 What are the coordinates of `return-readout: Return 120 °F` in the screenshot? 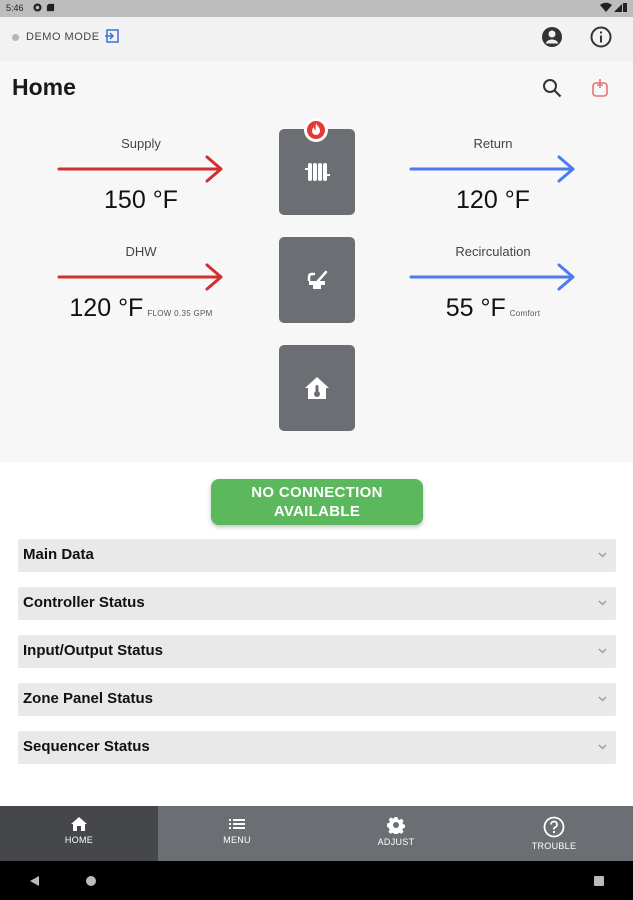 It's located at (493, 175).